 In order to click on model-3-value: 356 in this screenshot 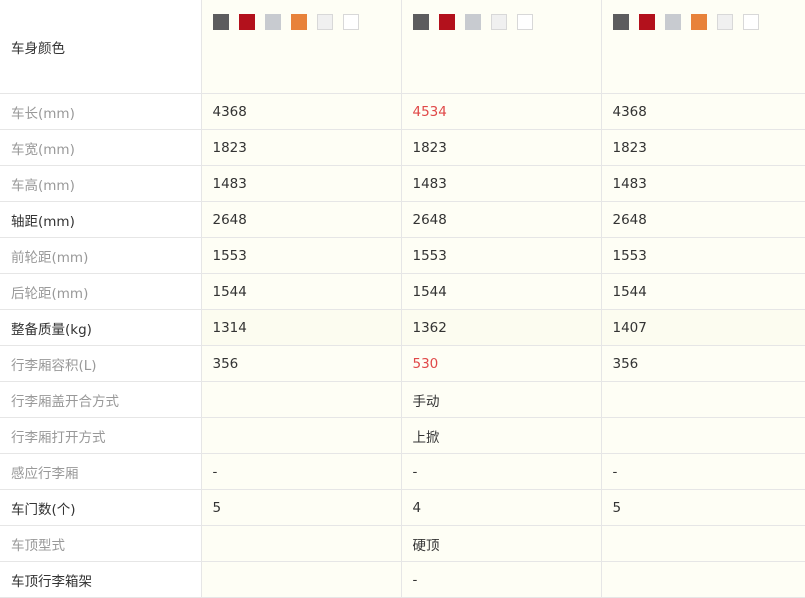, I will do `click(703, 363)`.